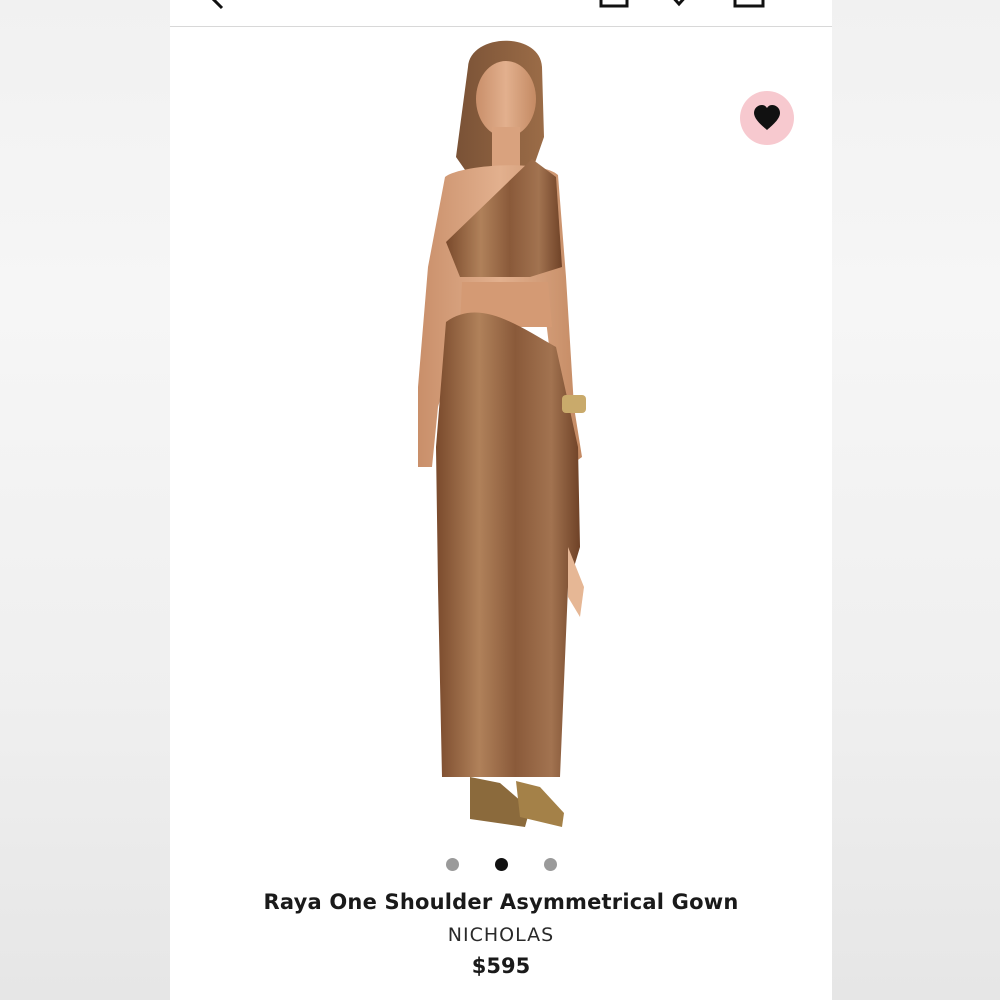  I want to click on model-wearing-gown, so click(502, 433).